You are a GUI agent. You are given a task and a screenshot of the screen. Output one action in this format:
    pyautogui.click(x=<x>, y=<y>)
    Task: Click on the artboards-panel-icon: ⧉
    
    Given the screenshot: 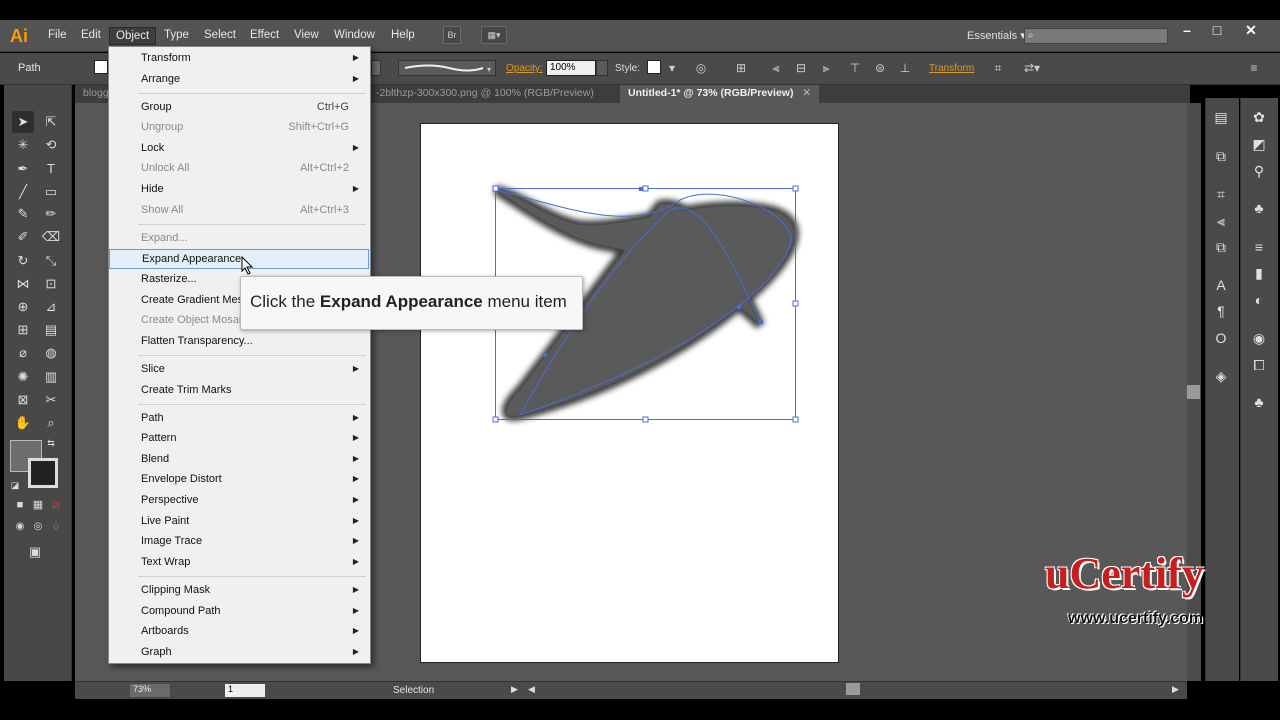 What is the action you would take?
    pyautogui.click(x=1221, y=156)
    